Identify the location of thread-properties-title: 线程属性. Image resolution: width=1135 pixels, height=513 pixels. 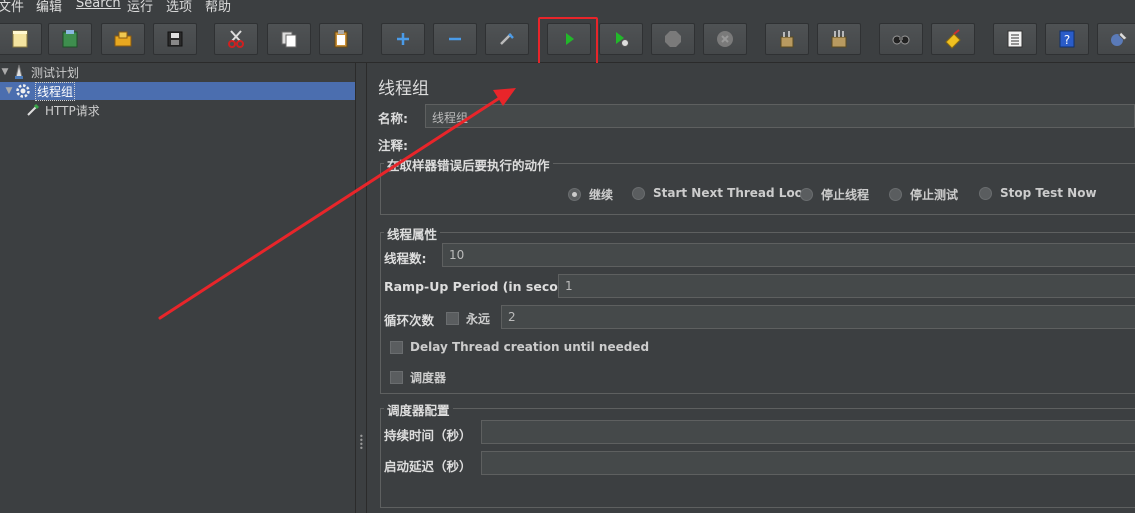
(412, 233).